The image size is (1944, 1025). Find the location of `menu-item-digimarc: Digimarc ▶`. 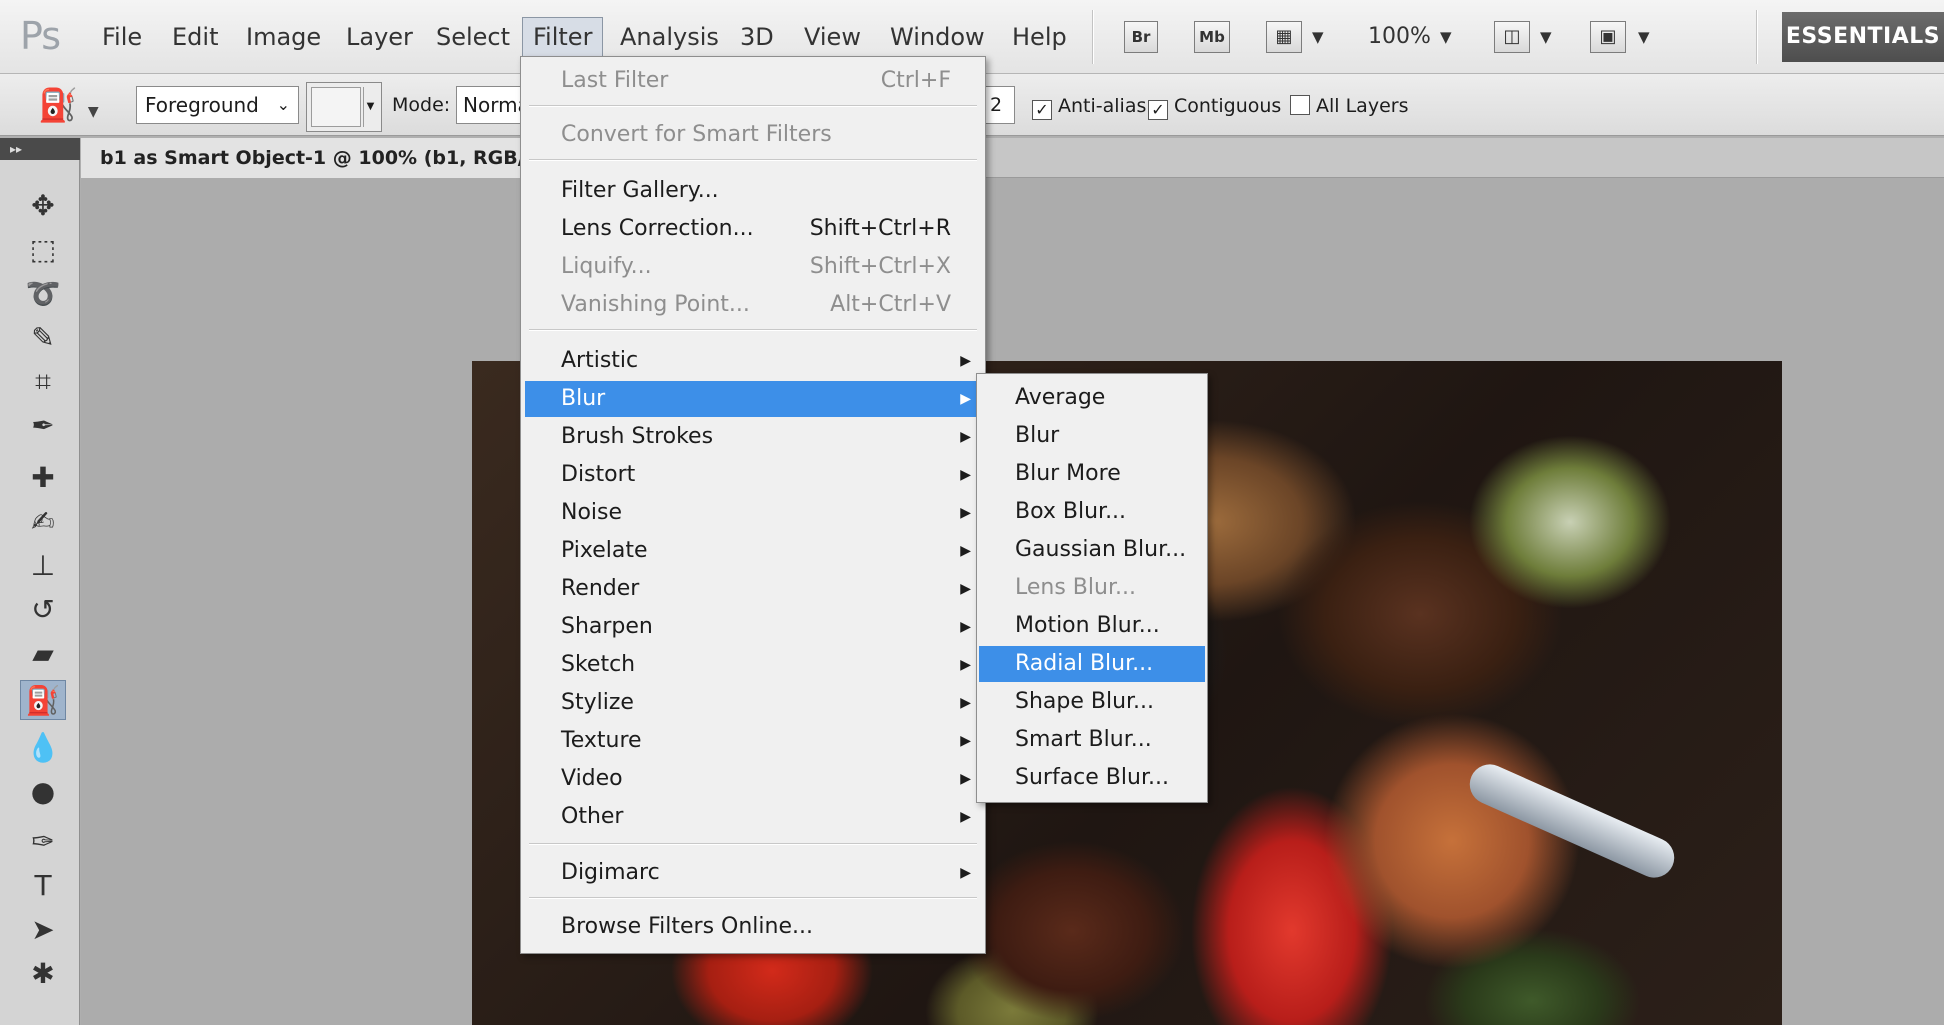

menu-item-digimarc: Digimarc ▶ is located at coordinates (754, 873).